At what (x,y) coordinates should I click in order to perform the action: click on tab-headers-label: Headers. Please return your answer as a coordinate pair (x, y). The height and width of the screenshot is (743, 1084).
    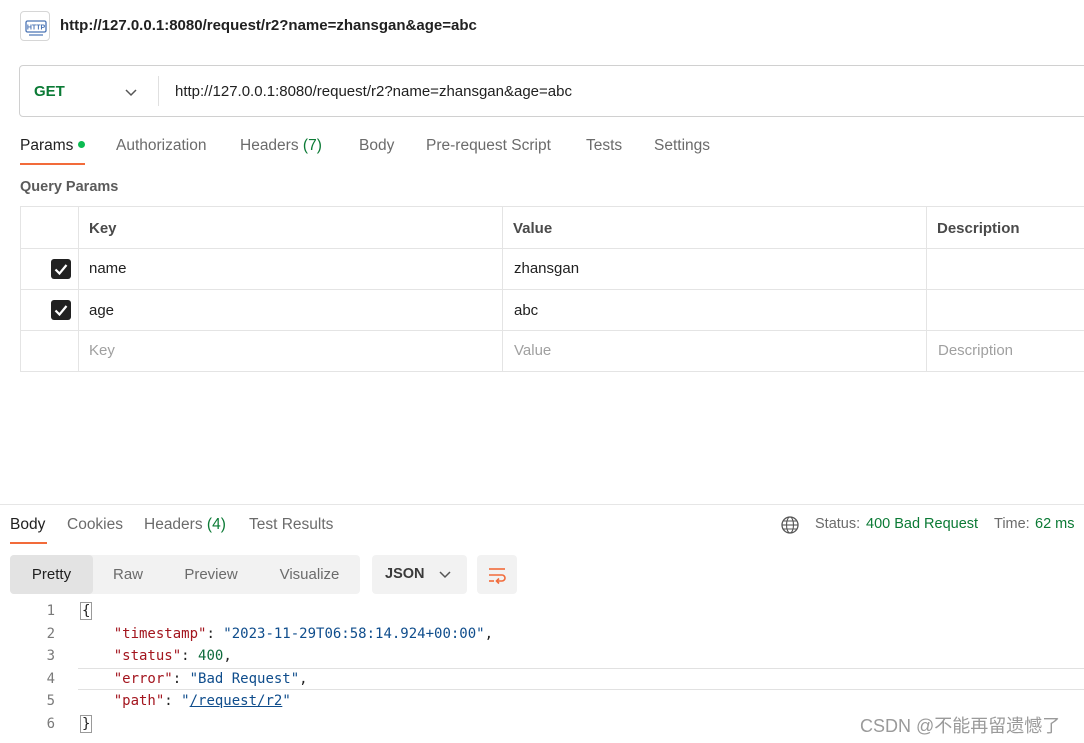
    Looking at the image, I should click on (269, 145).